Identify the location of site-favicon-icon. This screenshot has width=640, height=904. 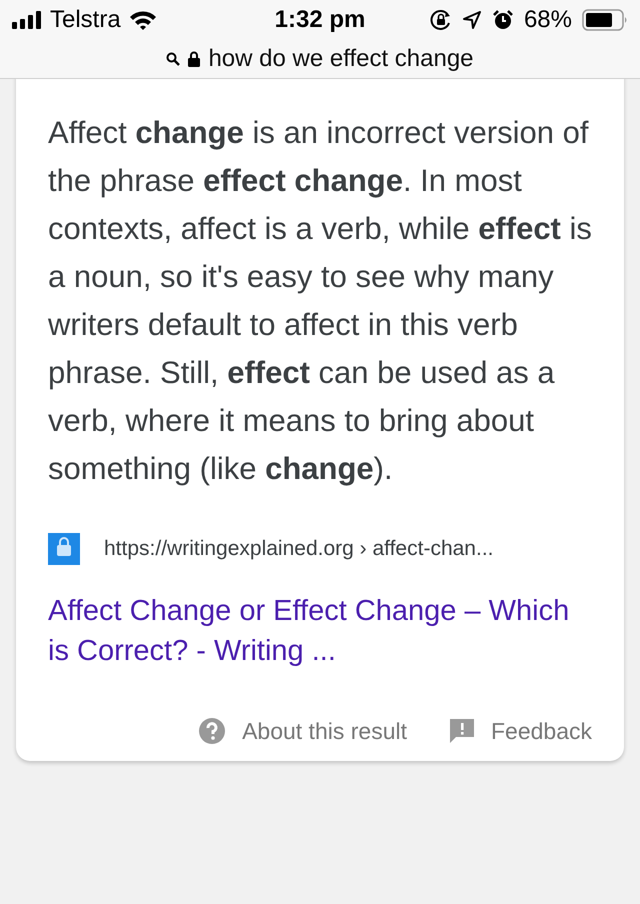
(64, 549).